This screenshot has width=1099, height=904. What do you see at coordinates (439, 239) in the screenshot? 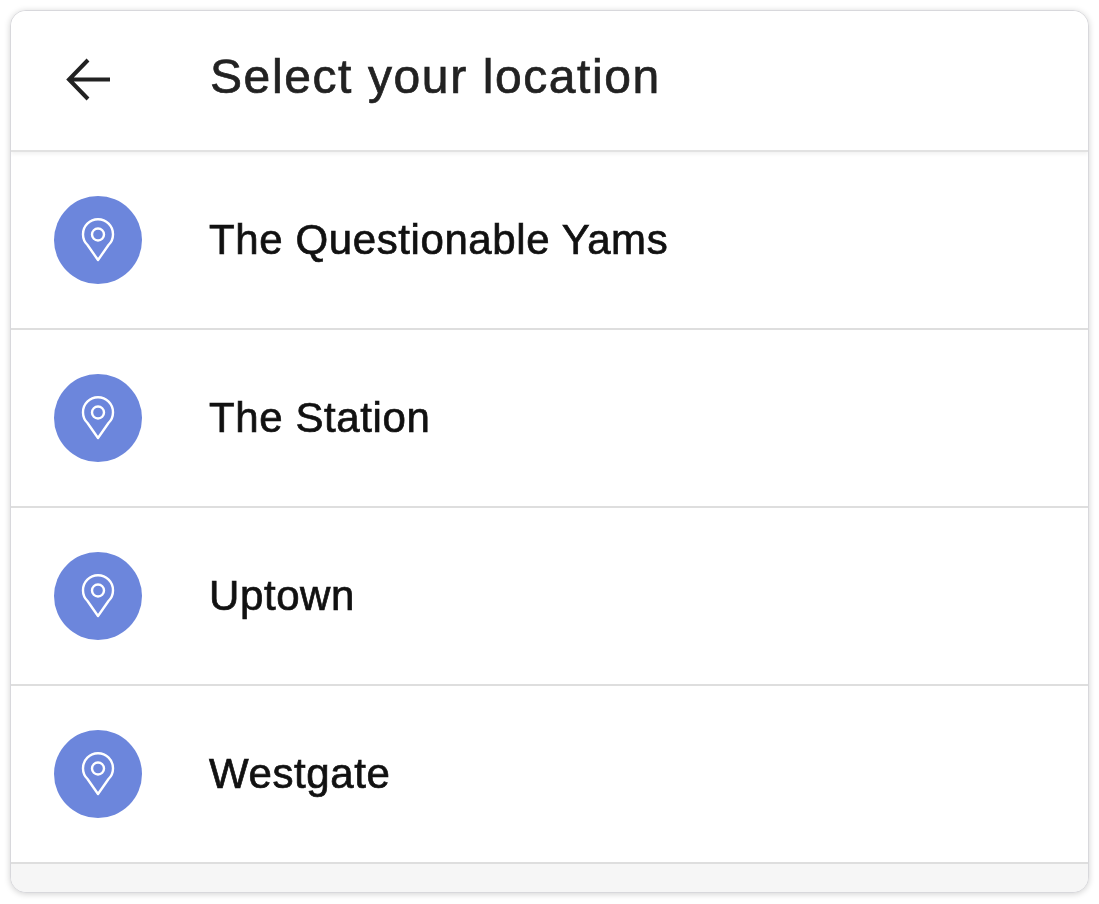
I see `location-name: The Questionable Yams` at bounding box center [439, 239].